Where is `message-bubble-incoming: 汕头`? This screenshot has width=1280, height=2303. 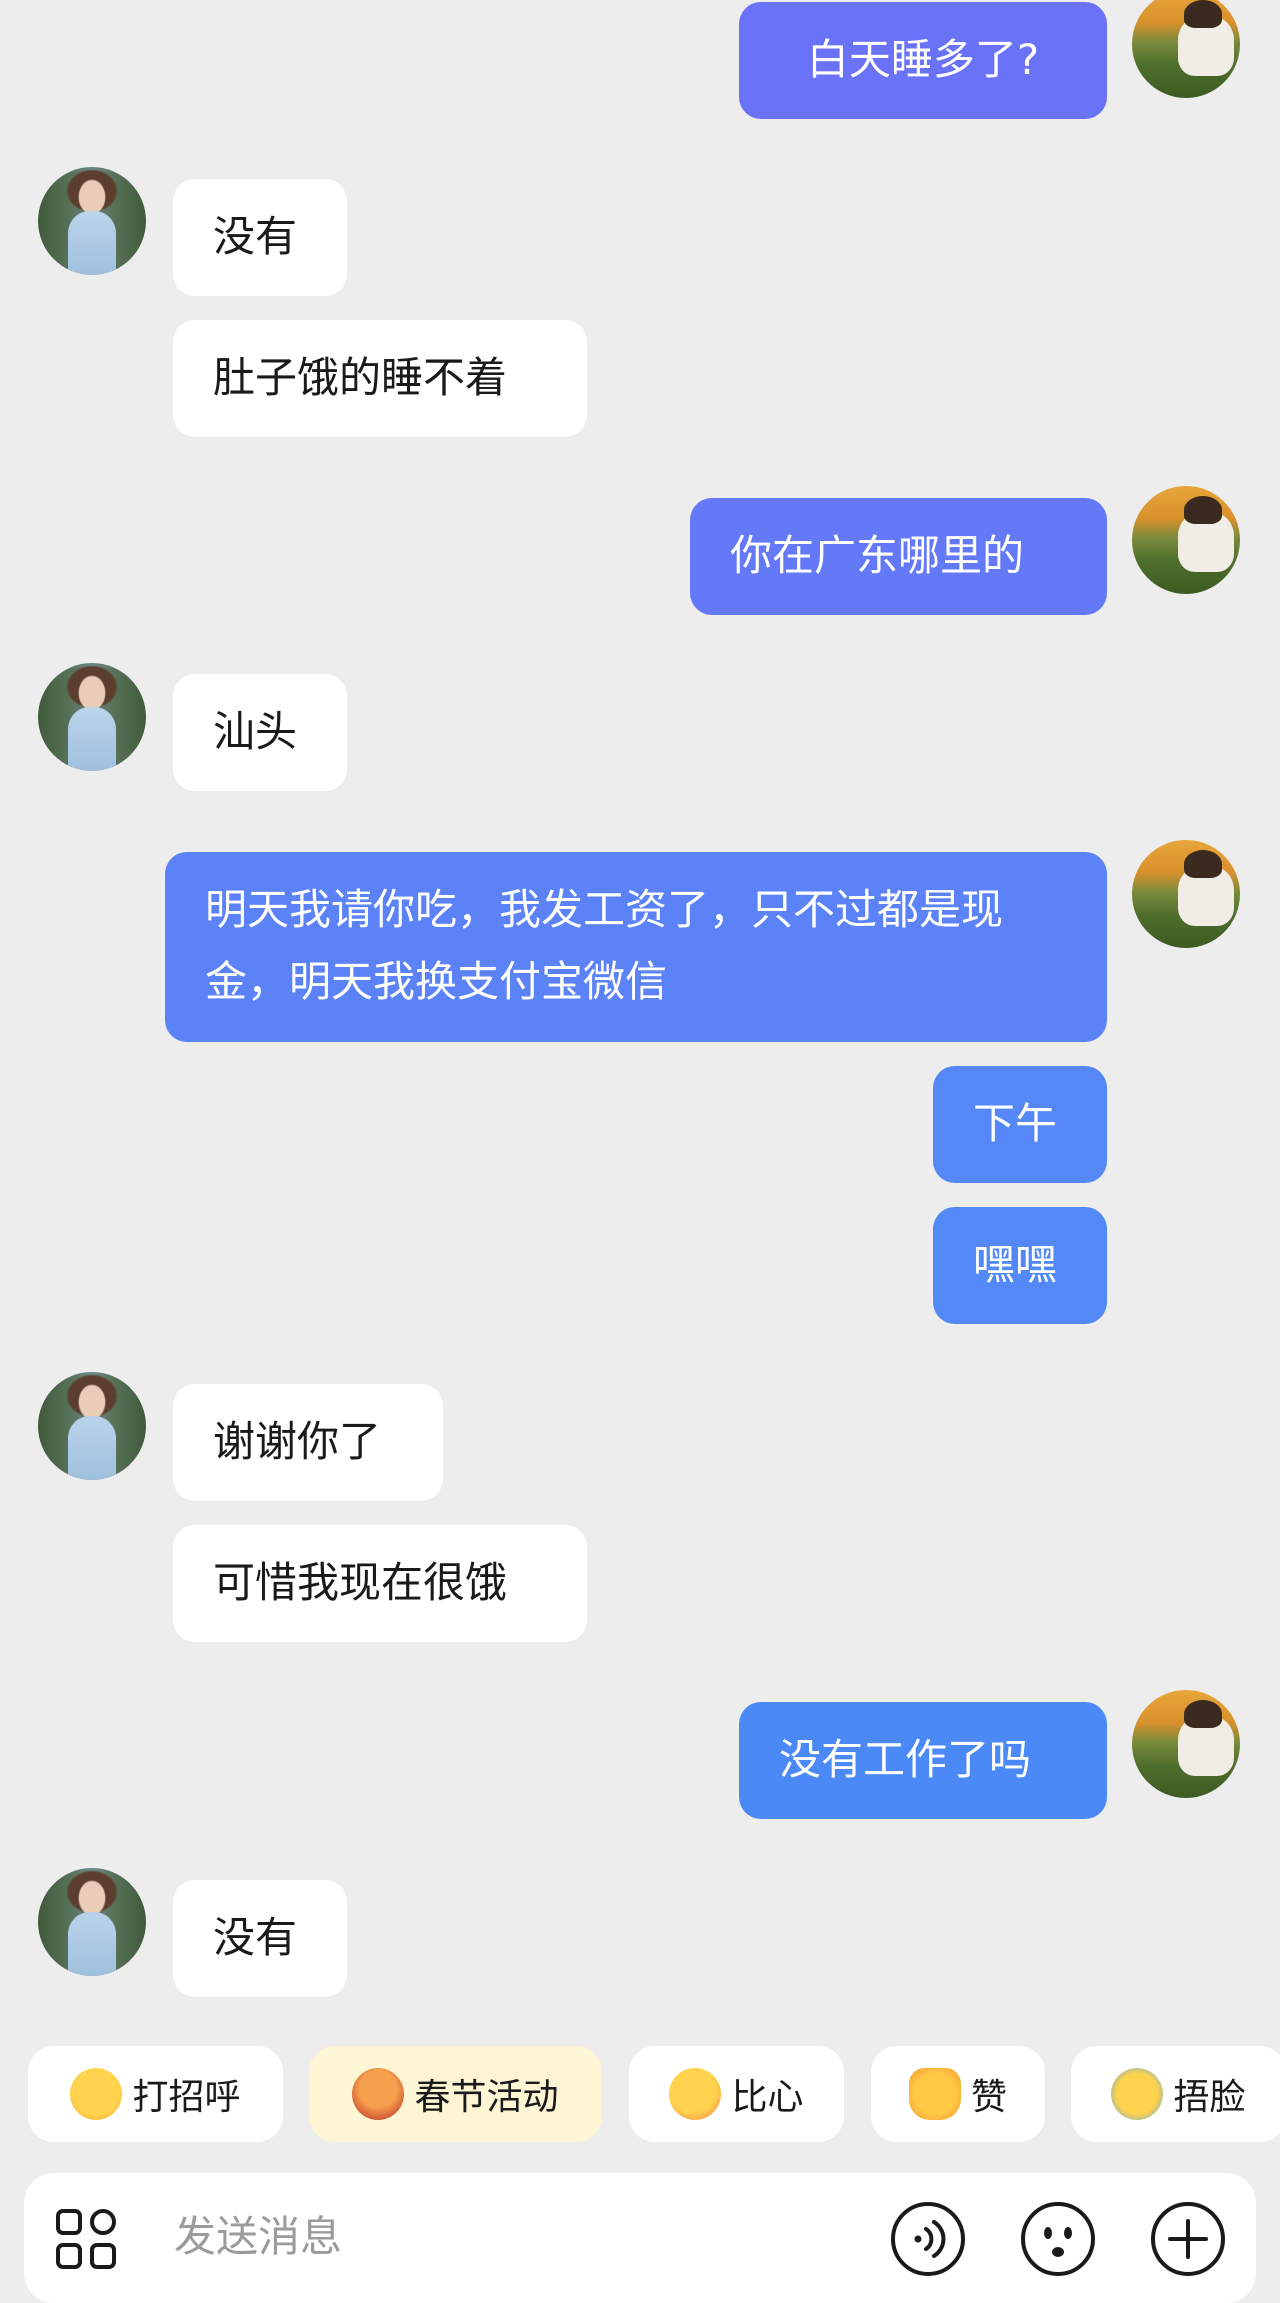
message-bubble-incoming: 汕头 is located at coordinates (260, 732).